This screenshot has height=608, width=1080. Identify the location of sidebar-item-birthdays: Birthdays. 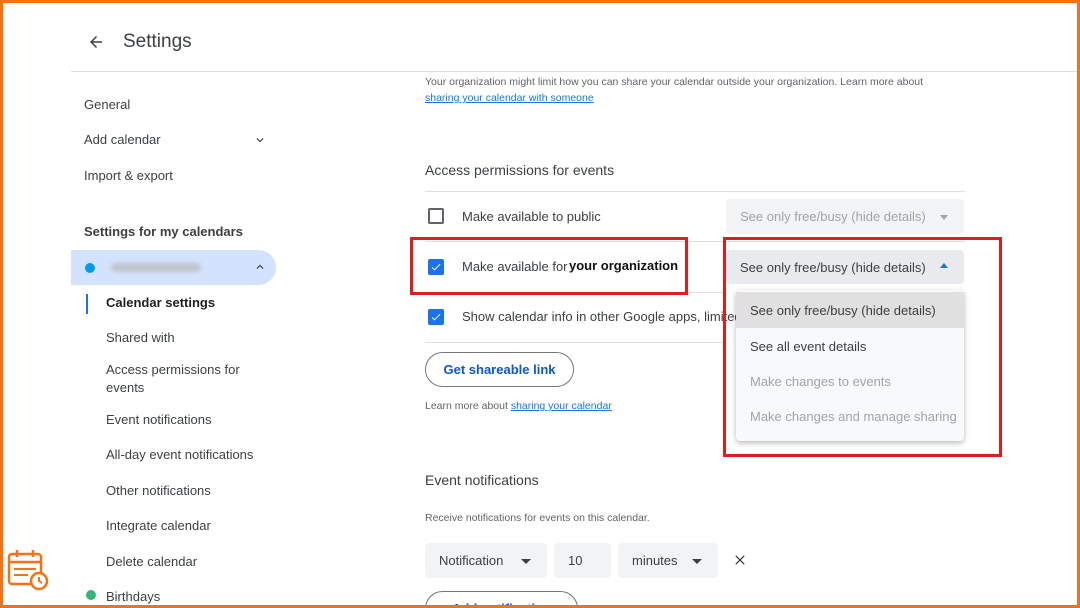
(133, 597).